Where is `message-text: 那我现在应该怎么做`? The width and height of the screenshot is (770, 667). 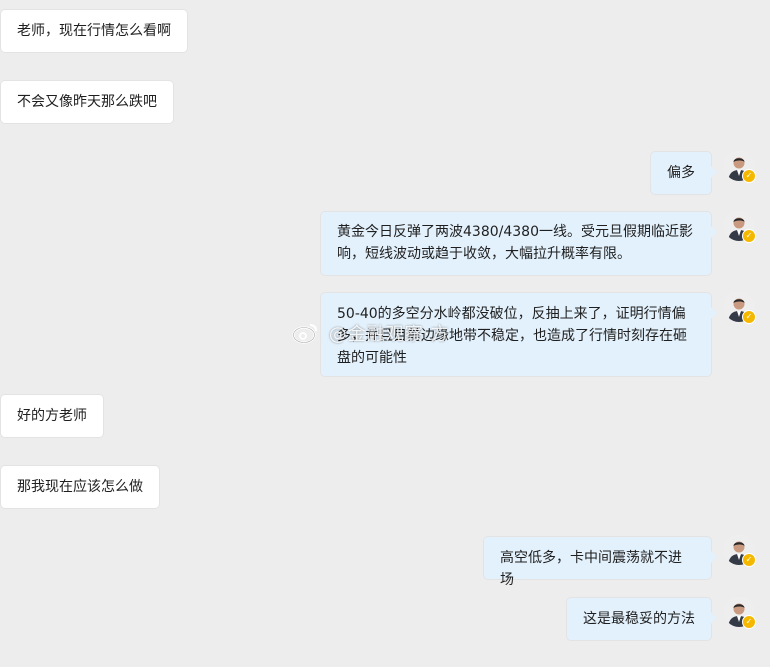 message-text: 那我现在应该怎么做 is located at coordinates (80, 487).